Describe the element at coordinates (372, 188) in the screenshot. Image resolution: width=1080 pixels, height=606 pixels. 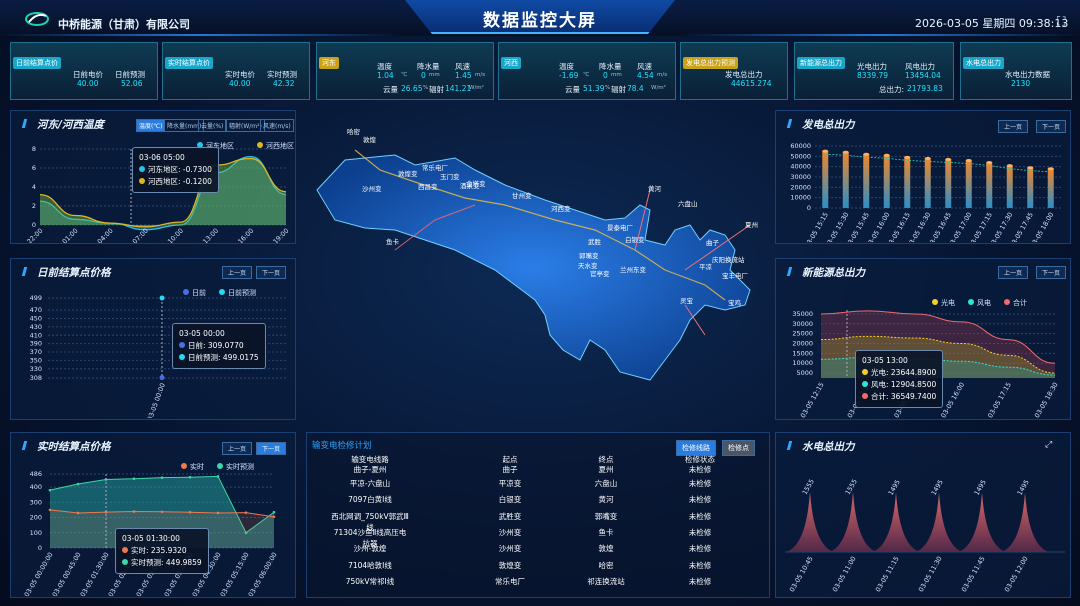
I see `map-label: 沙州变` at that location.